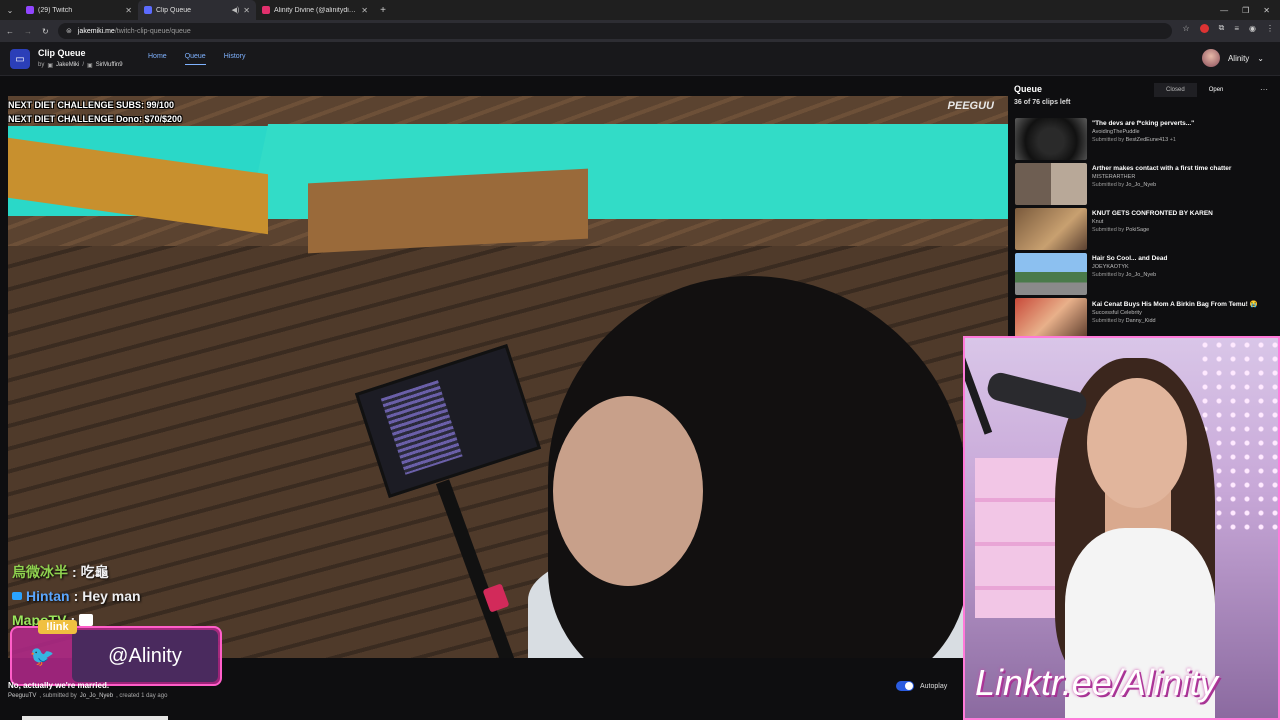  I want to click on bookmark-star-icon: ☆, so click(1185, 28).